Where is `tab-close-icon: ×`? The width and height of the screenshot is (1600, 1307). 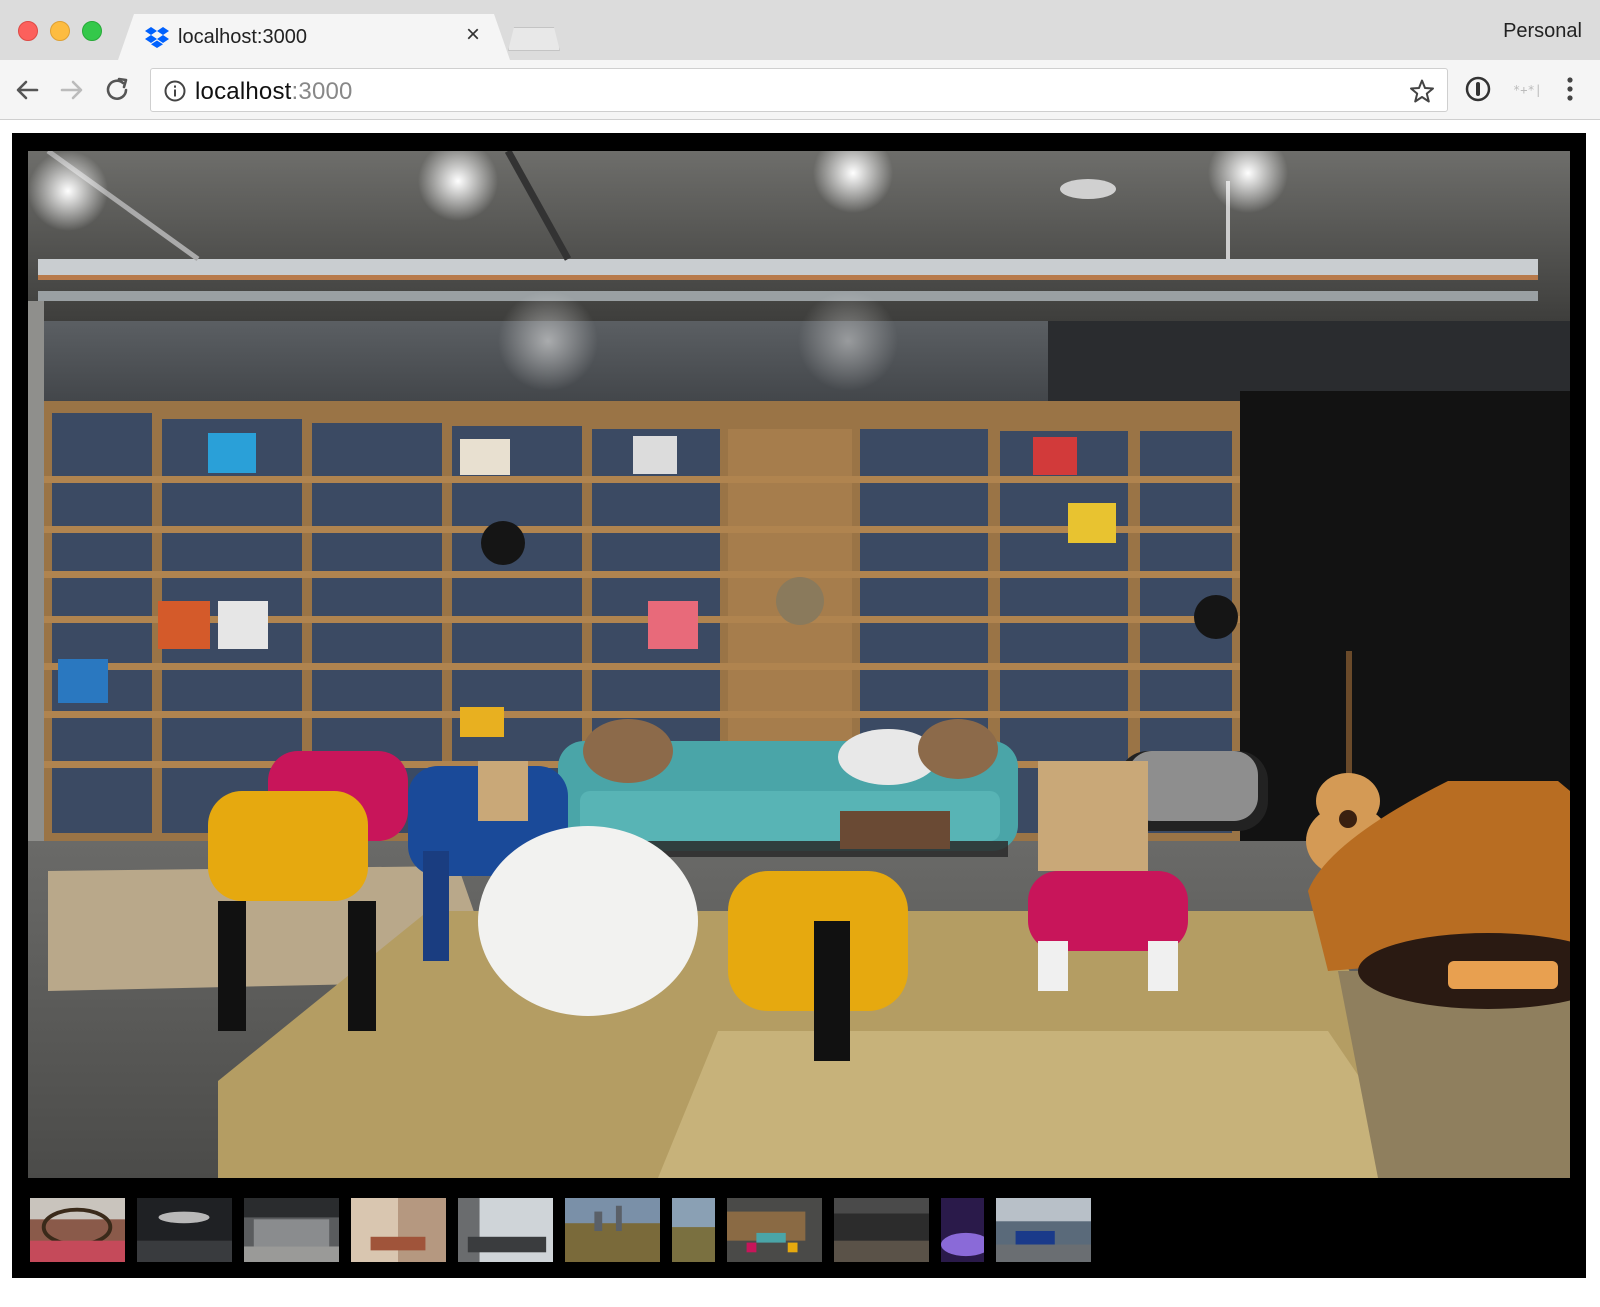 tab-close-icon: × is located at coordinates (473, 35).